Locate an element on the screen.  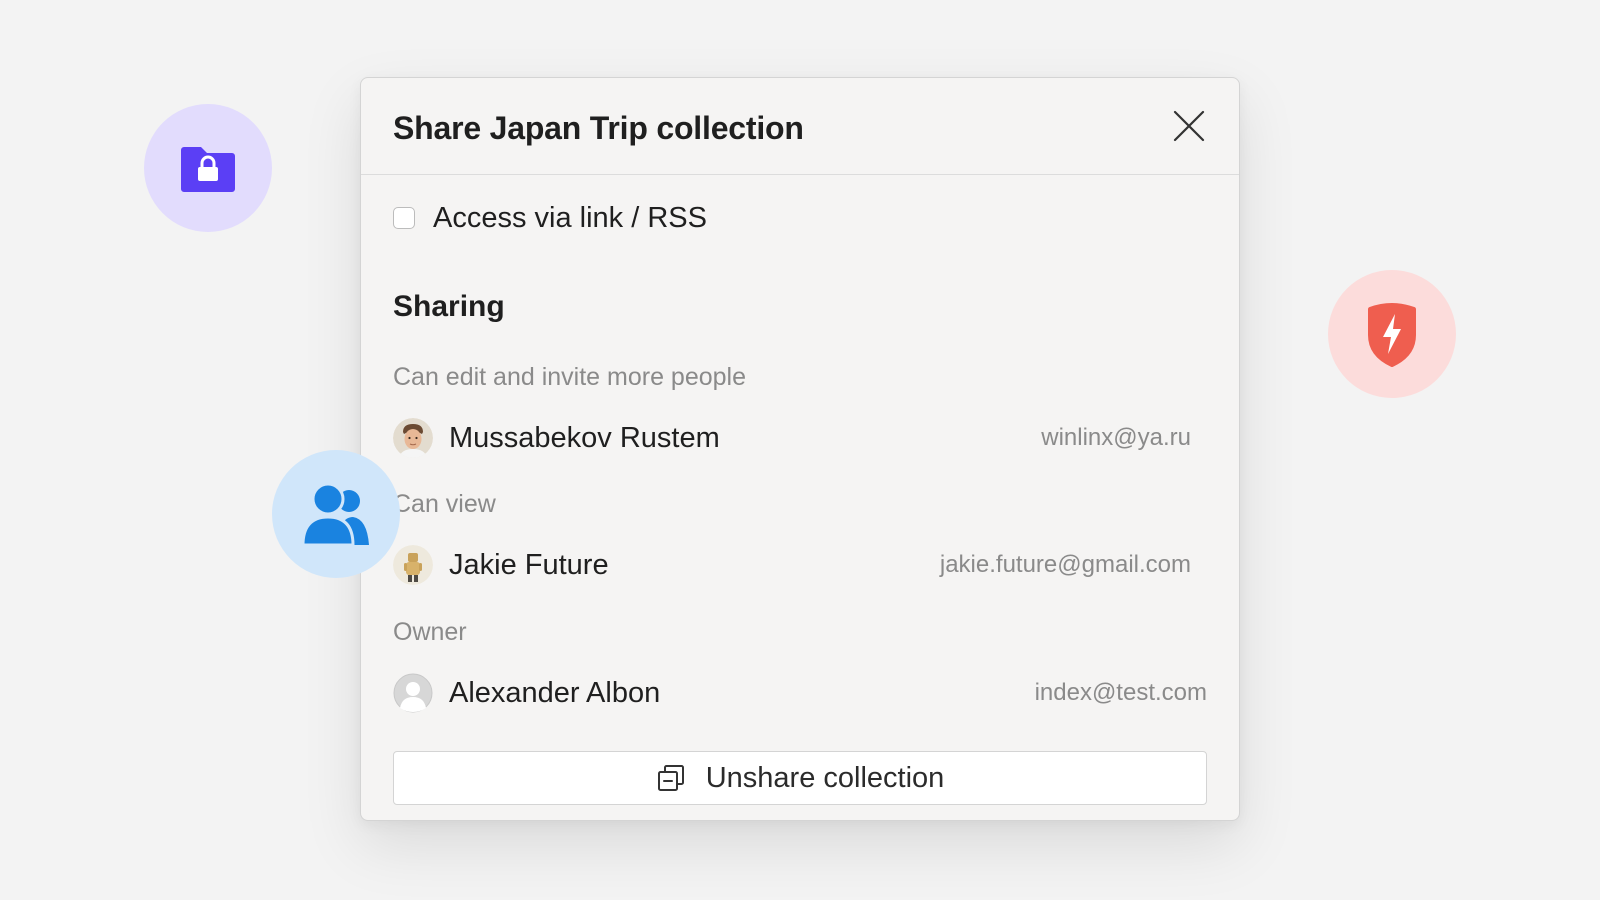
close-button is located at coordinates (1189, 126).